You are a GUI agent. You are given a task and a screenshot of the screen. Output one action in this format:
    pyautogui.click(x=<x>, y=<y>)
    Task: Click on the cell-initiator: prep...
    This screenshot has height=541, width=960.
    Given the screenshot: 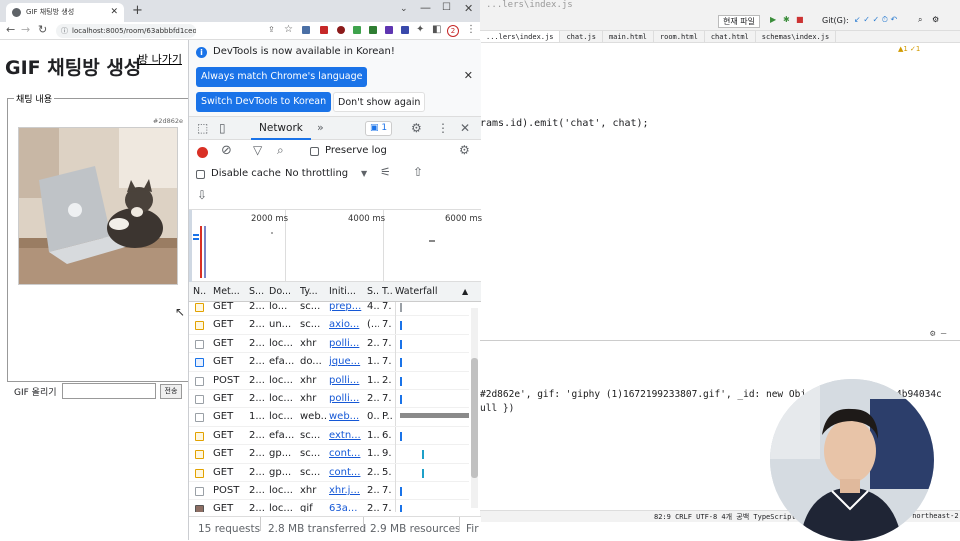 What is the action you would take?
    pyautogui.click(x=346, y=309)
    